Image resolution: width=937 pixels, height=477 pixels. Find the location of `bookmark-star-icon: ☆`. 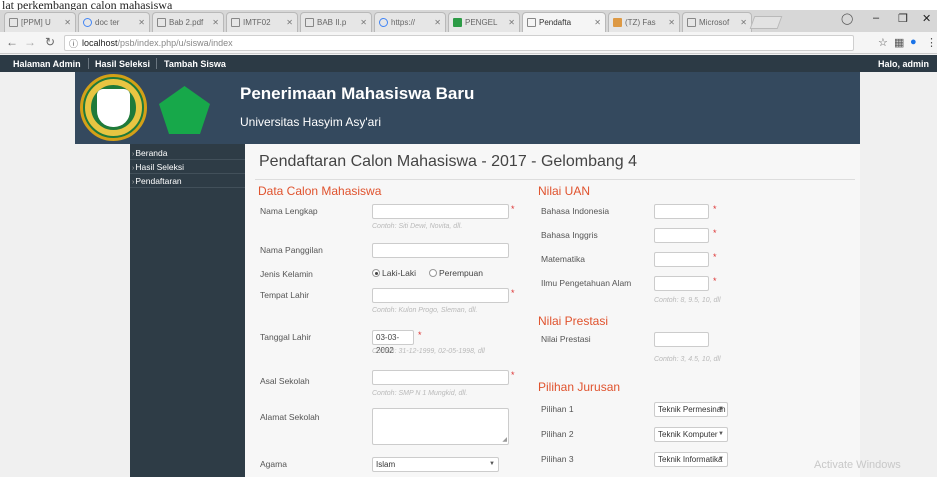

bookmark-star-icon: ☆ is located at coordinates (883, 42).